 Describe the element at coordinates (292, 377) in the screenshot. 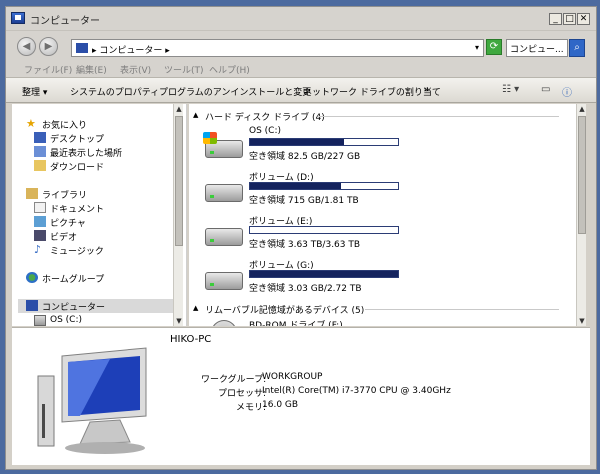

I see `workgroup-value: WORKGROUP` at that location.